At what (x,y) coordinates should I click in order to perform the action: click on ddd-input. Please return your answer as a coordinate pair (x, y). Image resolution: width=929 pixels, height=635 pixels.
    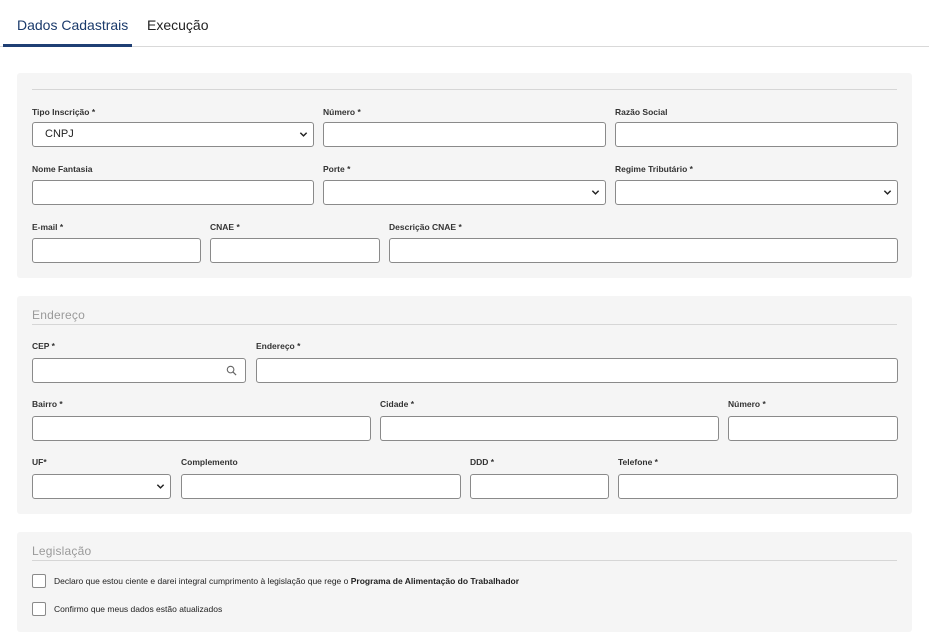
    Looking at the image, I should click on (539, 486).